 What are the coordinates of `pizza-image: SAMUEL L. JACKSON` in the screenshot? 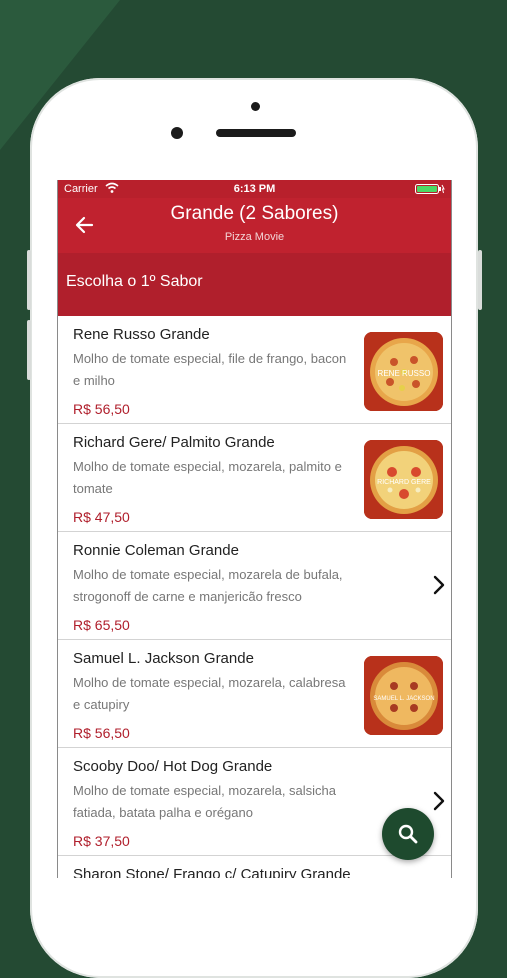 It's located at (403, 695).